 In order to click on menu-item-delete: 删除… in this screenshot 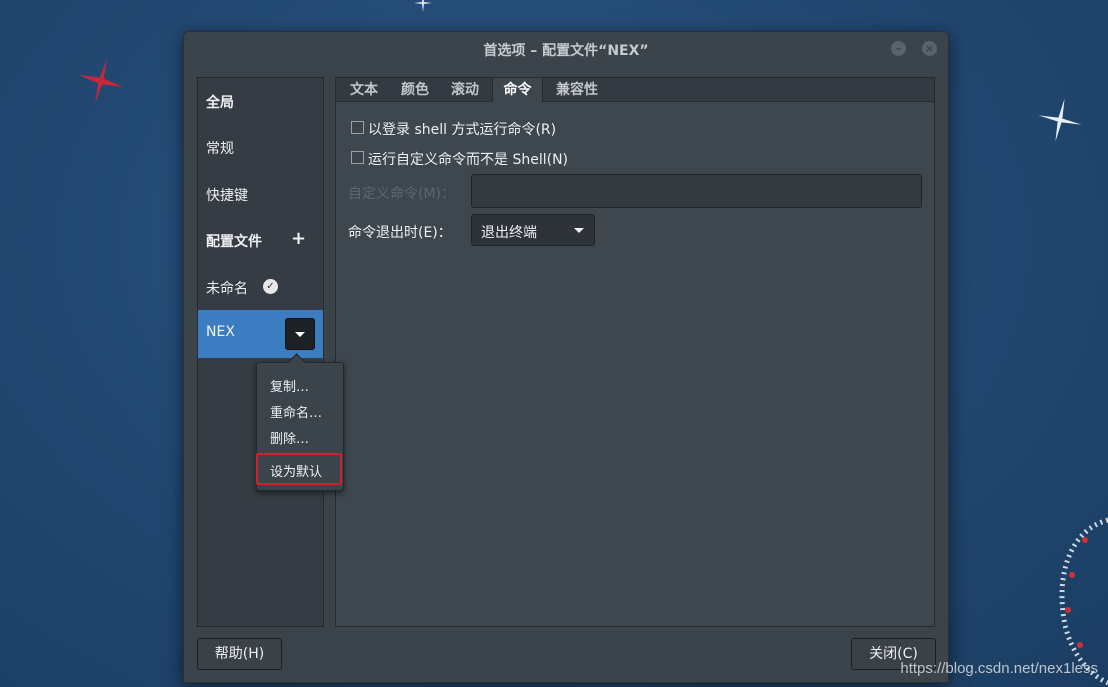, I will do `click(289, 437)`.